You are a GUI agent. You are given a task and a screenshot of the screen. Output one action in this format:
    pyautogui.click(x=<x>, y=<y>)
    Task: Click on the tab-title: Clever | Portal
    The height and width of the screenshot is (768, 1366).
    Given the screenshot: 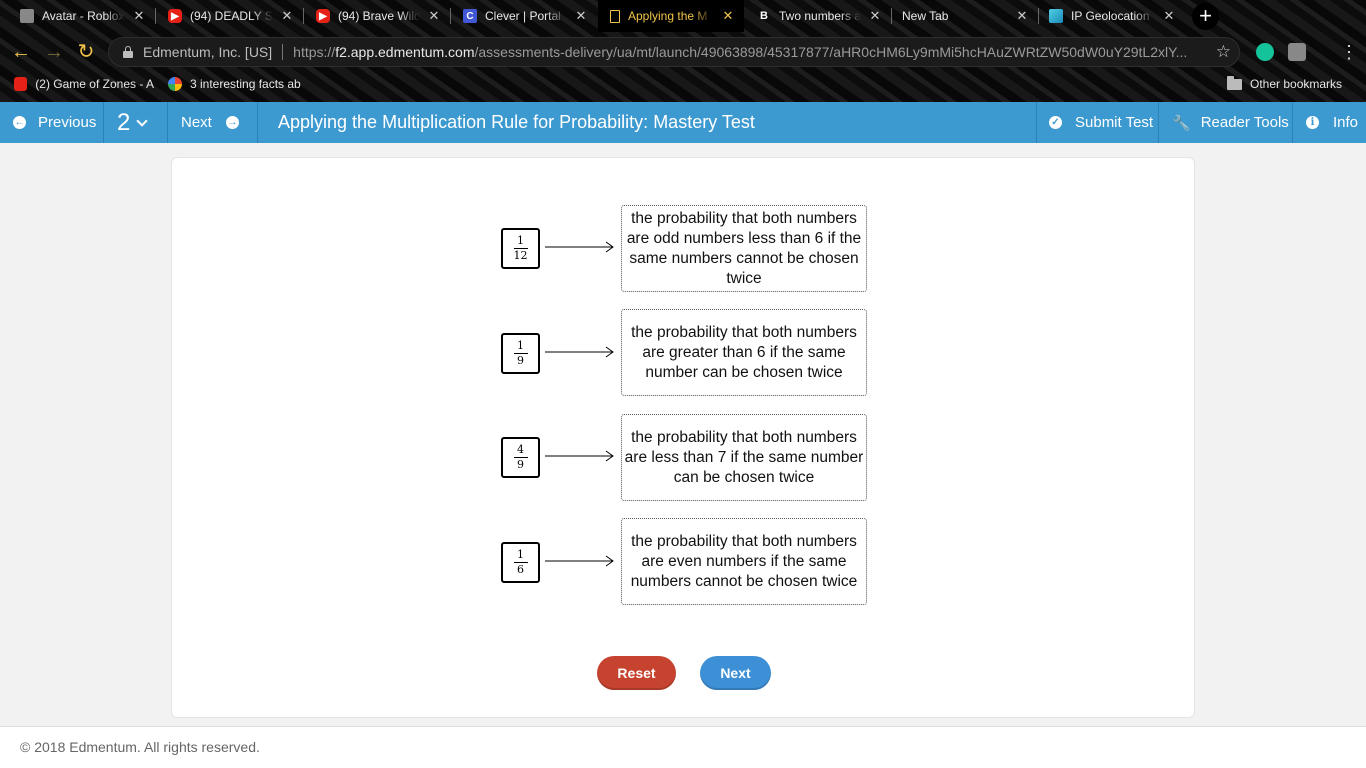 What is the action you would take?
    pyautogui.click(x=523, y=16)
    